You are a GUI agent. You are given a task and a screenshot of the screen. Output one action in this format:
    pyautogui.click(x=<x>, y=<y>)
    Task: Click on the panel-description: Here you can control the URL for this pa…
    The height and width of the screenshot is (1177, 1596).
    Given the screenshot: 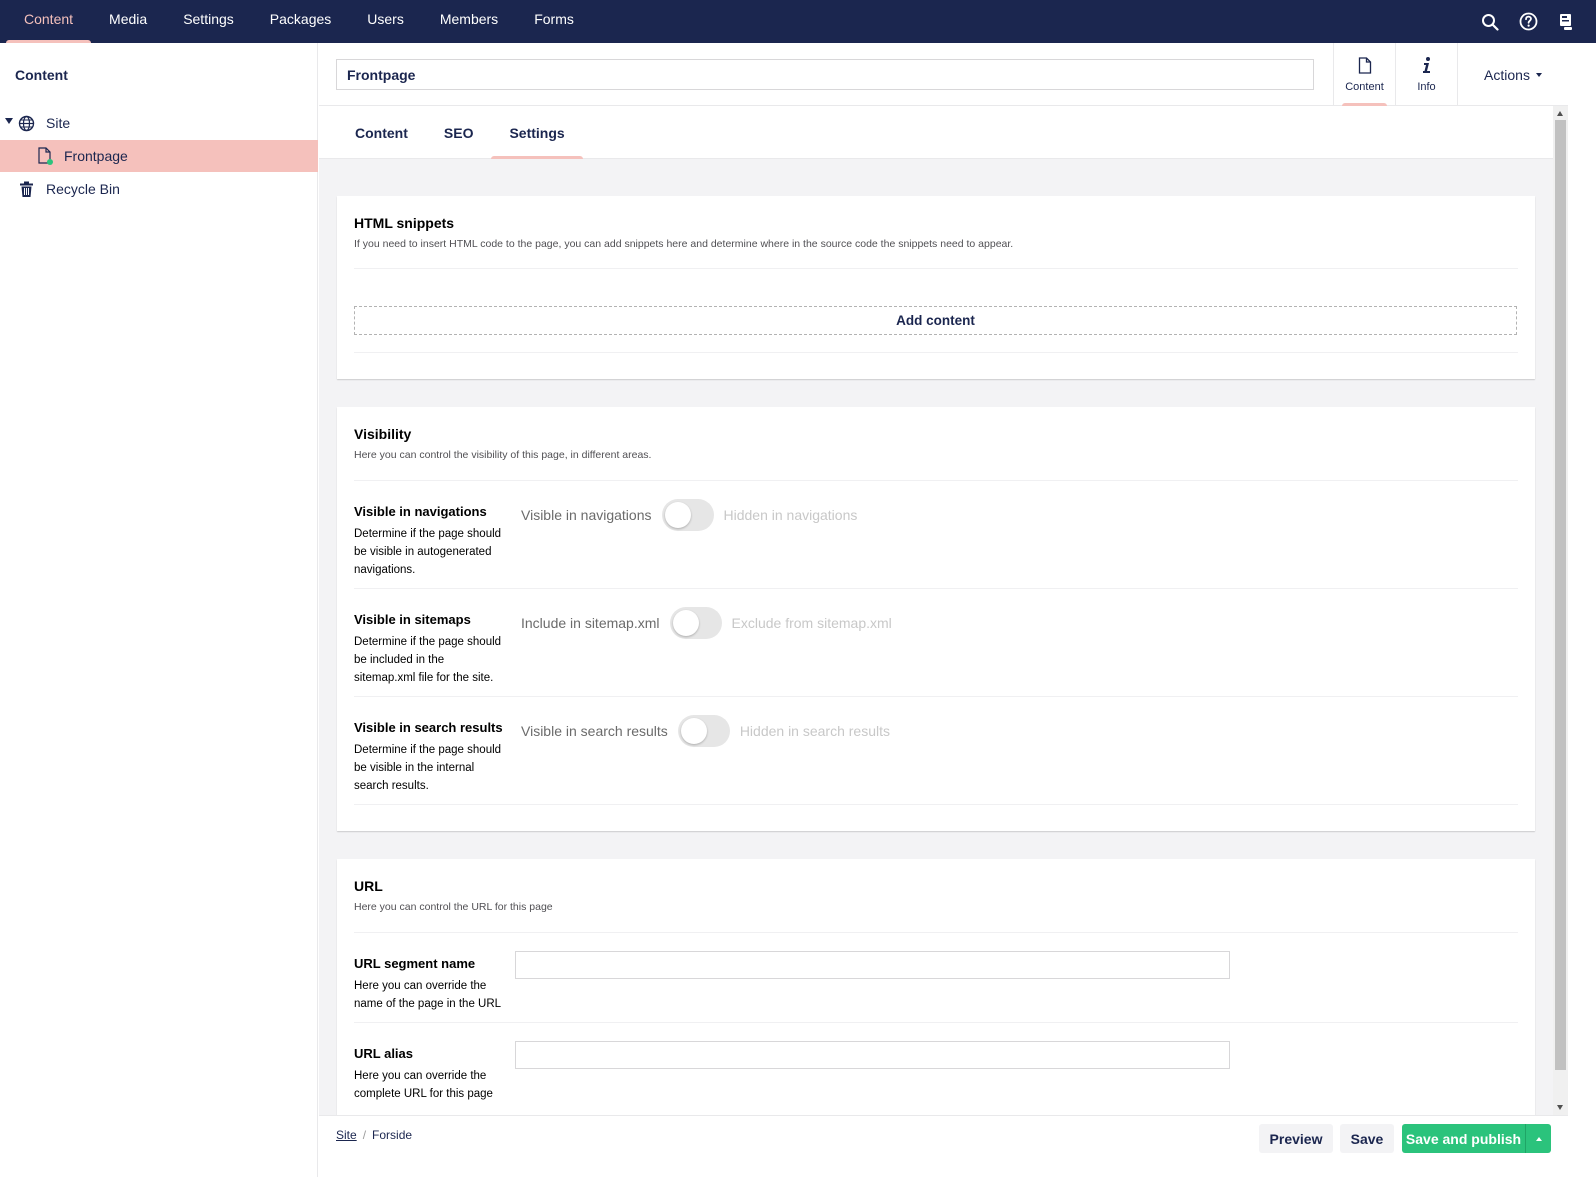 What is the action you would take?
    pyautogui.click(x=453, y=907)
    